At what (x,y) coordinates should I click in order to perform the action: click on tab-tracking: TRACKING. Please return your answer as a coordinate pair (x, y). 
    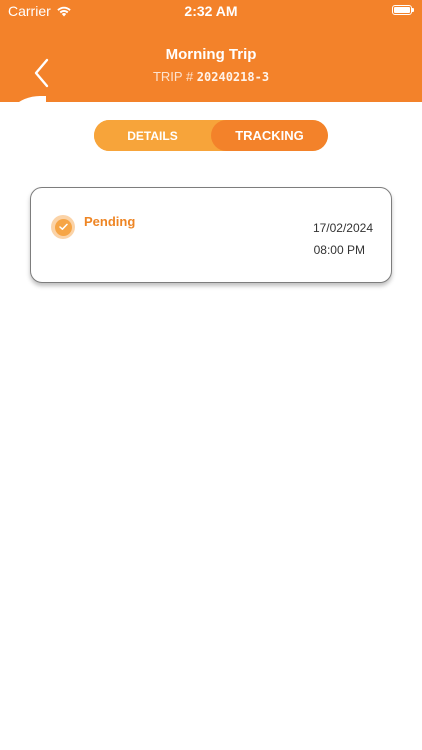
    Looking at the image, I should click on (269, 135).